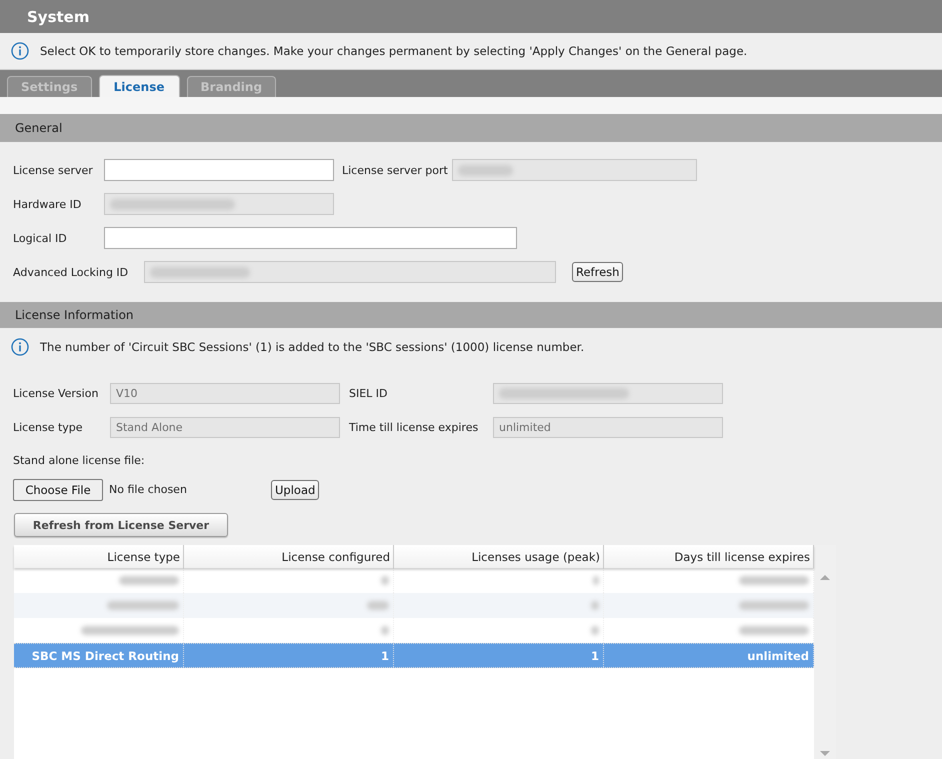 This screenshot has height=759, width=942. Describe the element at coordinates (295, 490) in the screenshot. I see `upload-button: Upload` at that location.